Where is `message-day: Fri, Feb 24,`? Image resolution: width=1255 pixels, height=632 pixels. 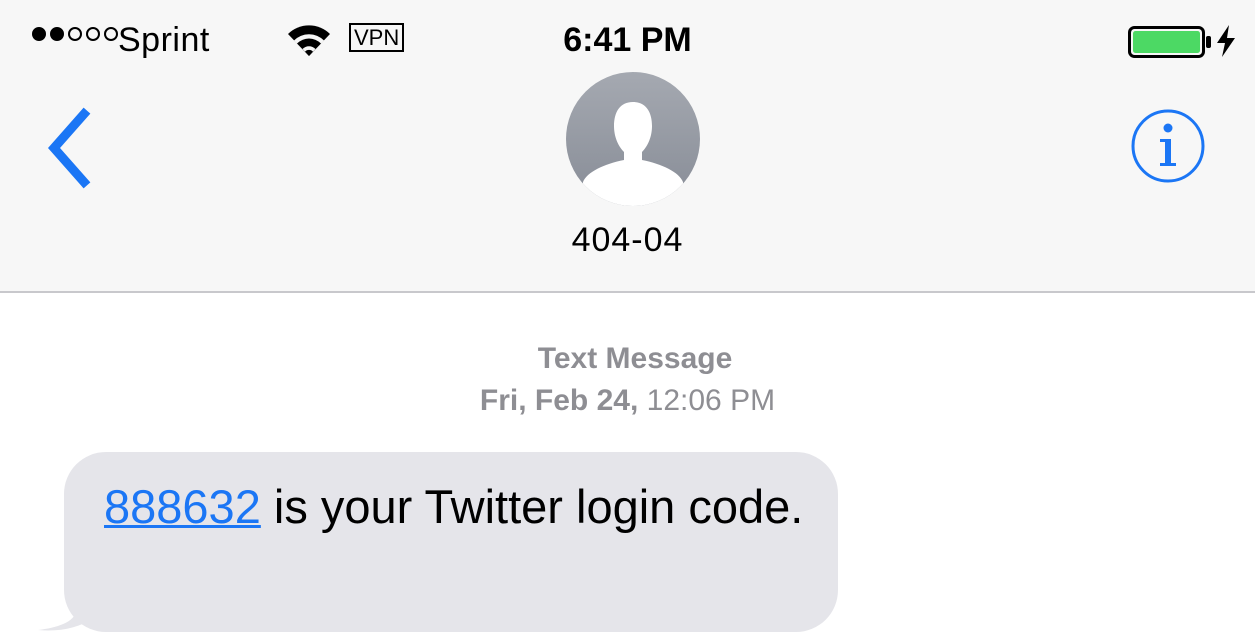
message-day: Fri, Feb 24, is located at coordinates (559, 400).